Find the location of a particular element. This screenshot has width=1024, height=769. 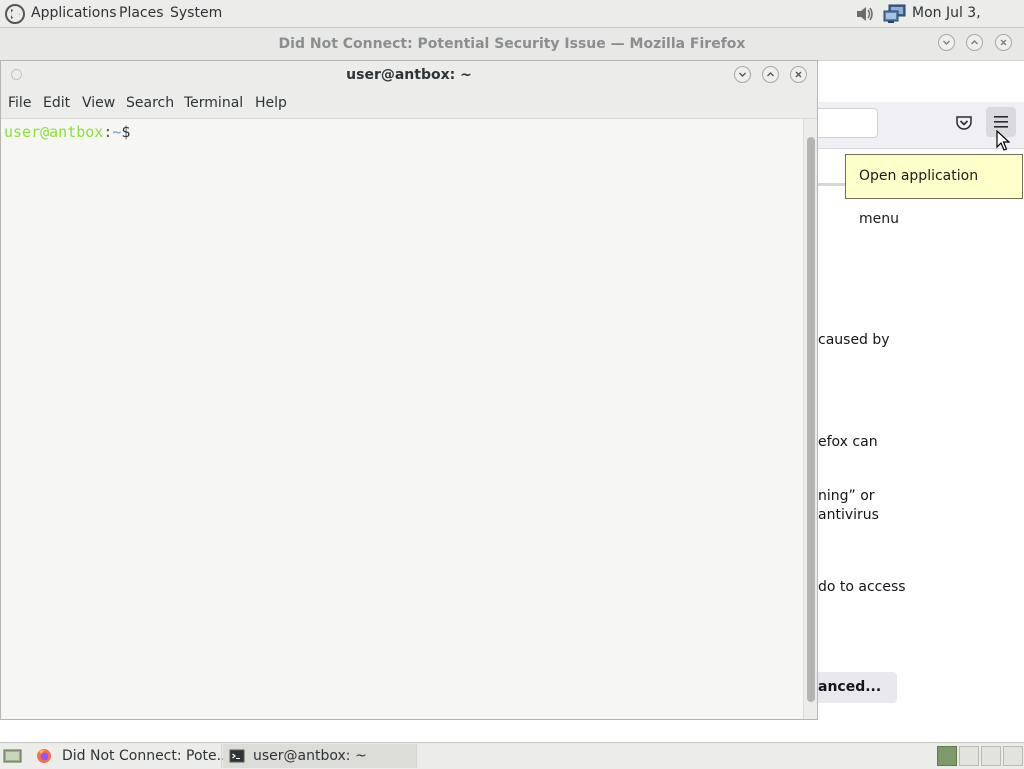

show-desktop-icon is located at coordinates (12, 756).